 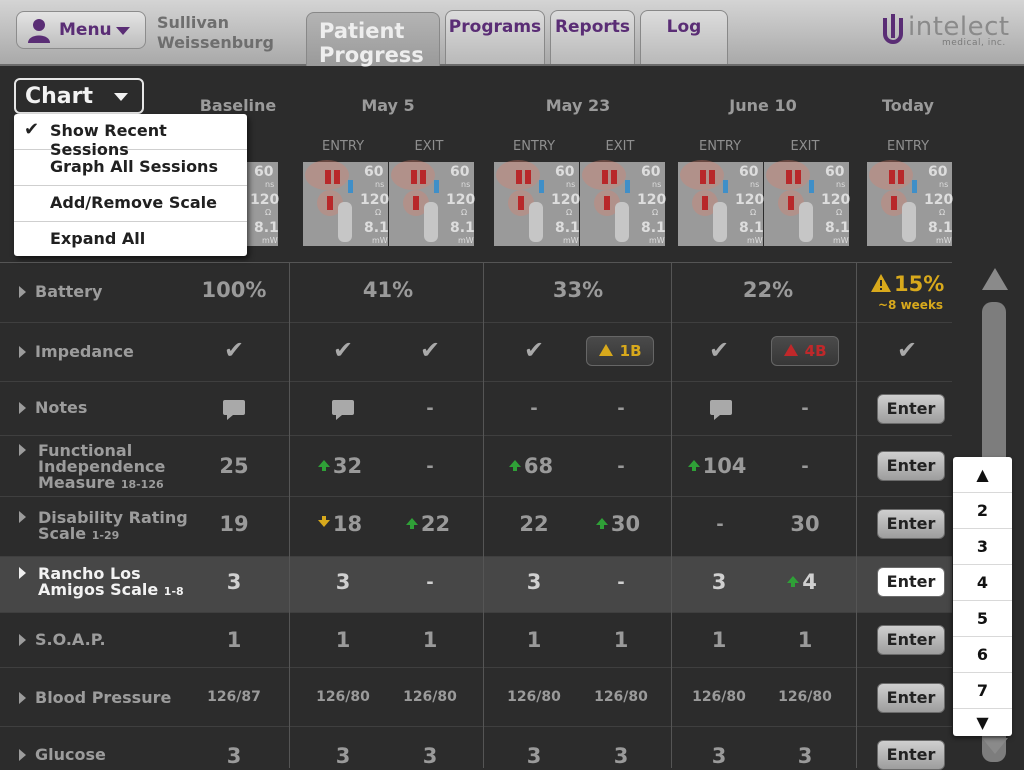 I want to click on row-label: Functional Independence Measure 18-126, so click(x=101, y=468).